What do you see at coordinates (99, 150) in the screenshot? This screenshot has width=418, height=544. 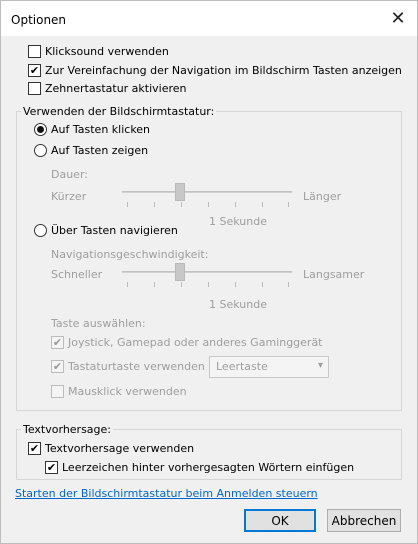 I see `radio-hover-label: Auf Tasten zeigen` at bounding box center [99, 150].